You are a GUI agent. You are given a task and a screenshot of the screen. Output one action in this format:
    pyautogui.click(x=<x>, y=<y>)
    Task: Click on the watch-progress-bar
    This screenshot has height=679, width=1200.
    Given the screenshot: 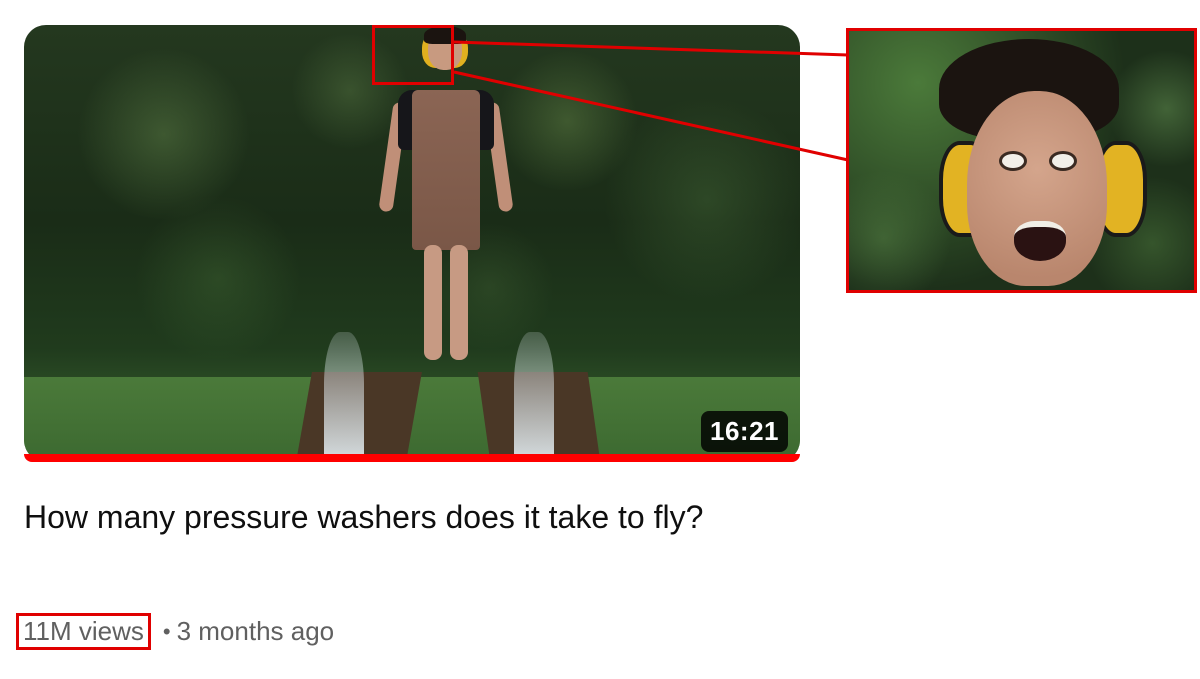 What is the action you would take?
    pyautogui.click(x=412, y=458)
    